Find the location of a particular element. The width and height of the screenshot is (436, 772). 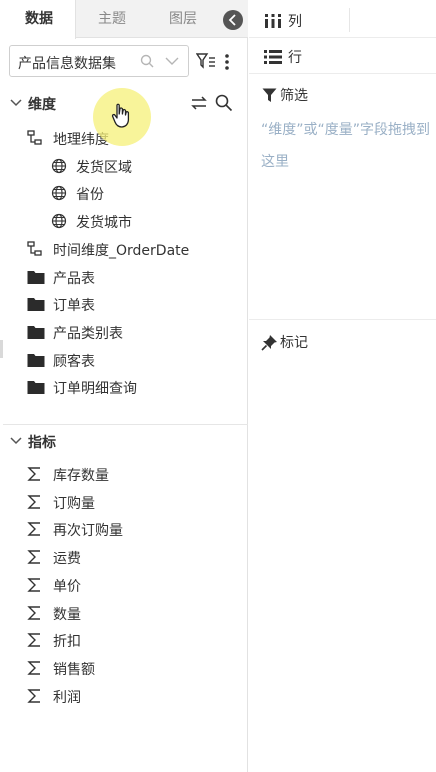

dimensions-item: 发货城市 is located at coordinates (125, 221).